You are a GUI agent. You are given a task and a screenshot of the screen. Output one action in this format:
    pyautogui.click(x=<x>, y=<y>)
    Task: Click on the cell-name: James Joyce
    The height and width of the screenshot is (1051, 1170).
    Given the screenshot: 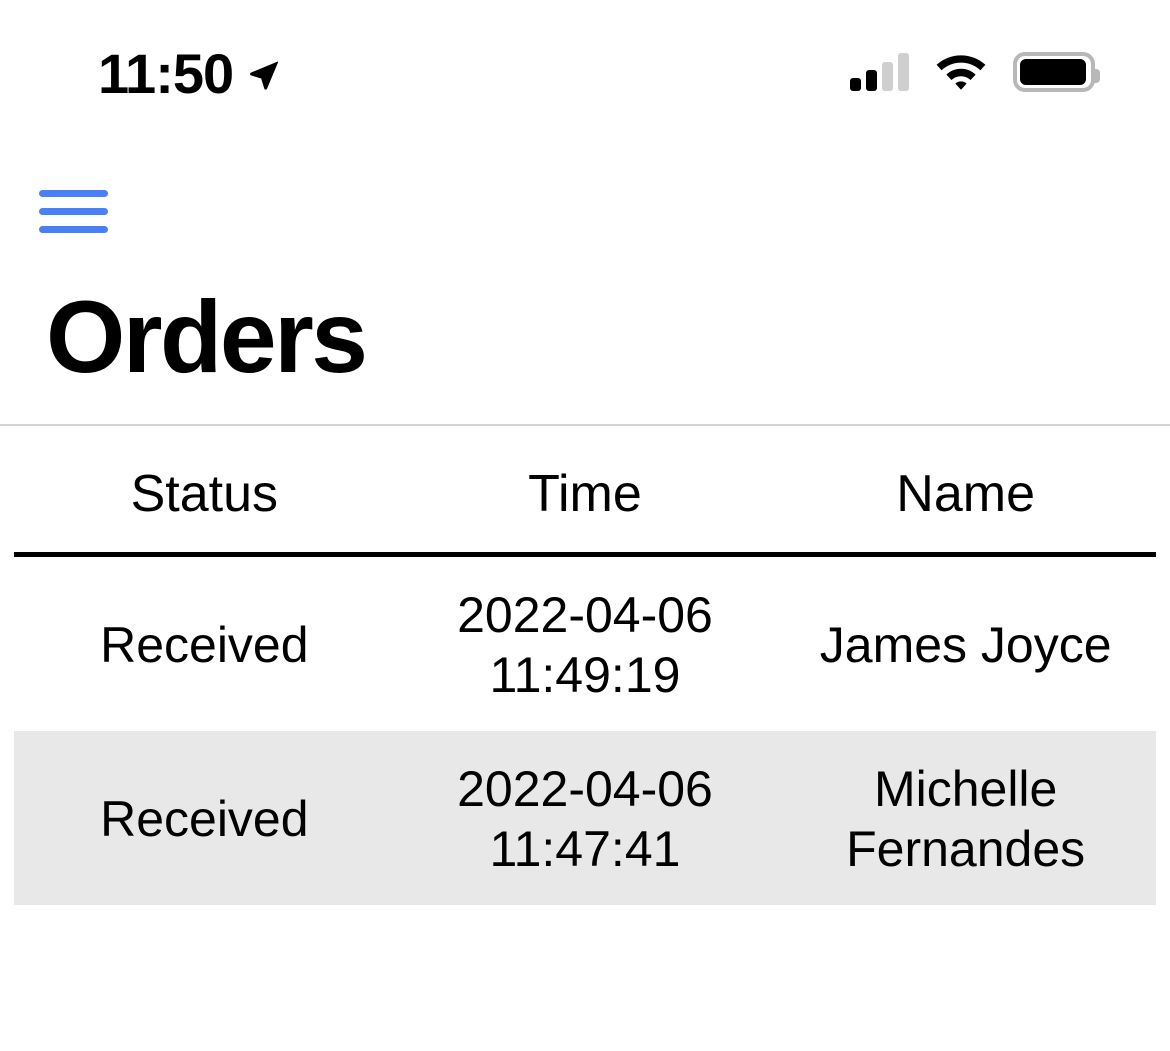 What is the action you would take?
    pyautogui.click(x=965, y=645)
    